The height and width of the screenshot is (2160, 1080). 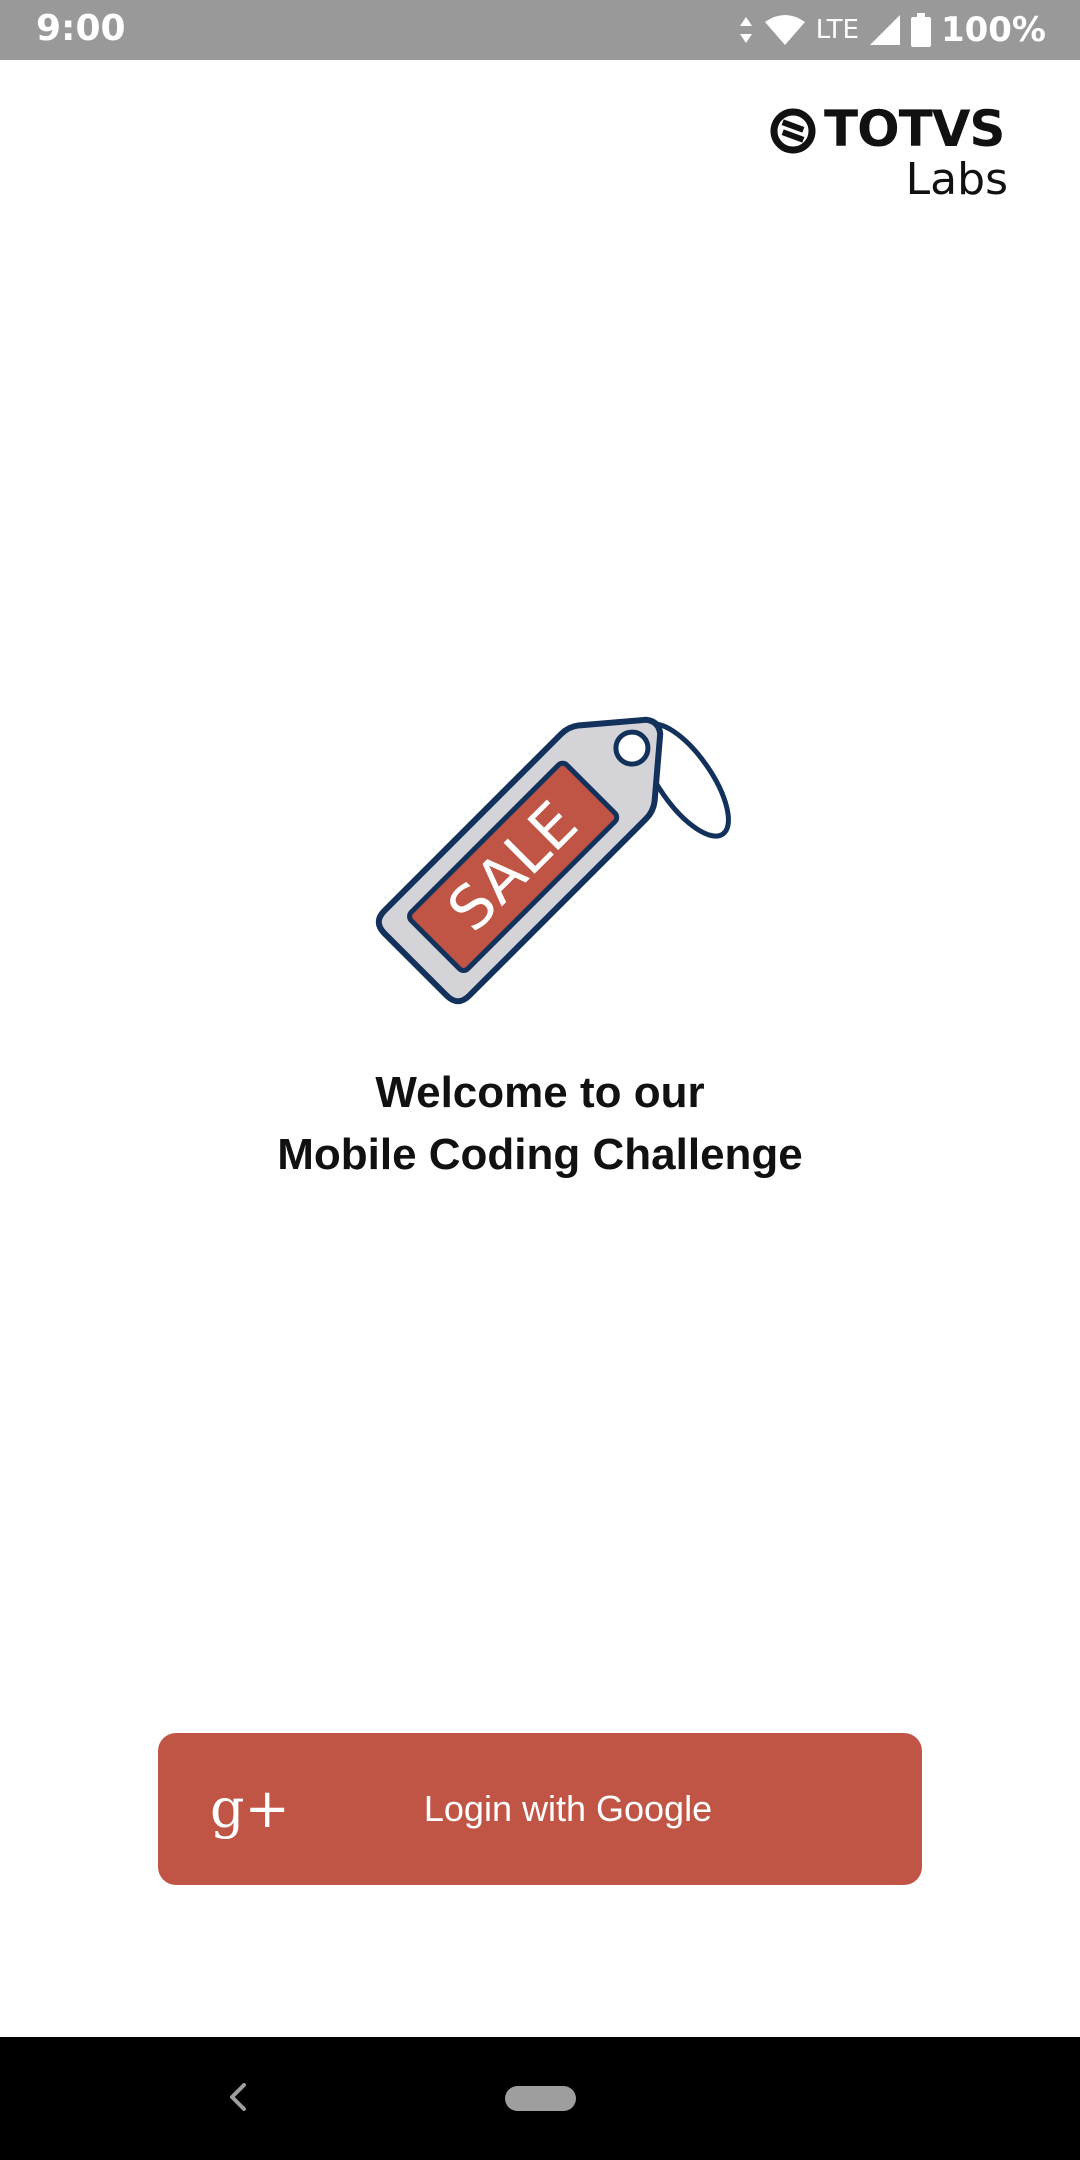 What do you see at coordinates (540, 1124) in the screenshot?
I see `welcome-heading: Welcome to our Mobile Coding Challenge` at bounding box center [540, 1124].